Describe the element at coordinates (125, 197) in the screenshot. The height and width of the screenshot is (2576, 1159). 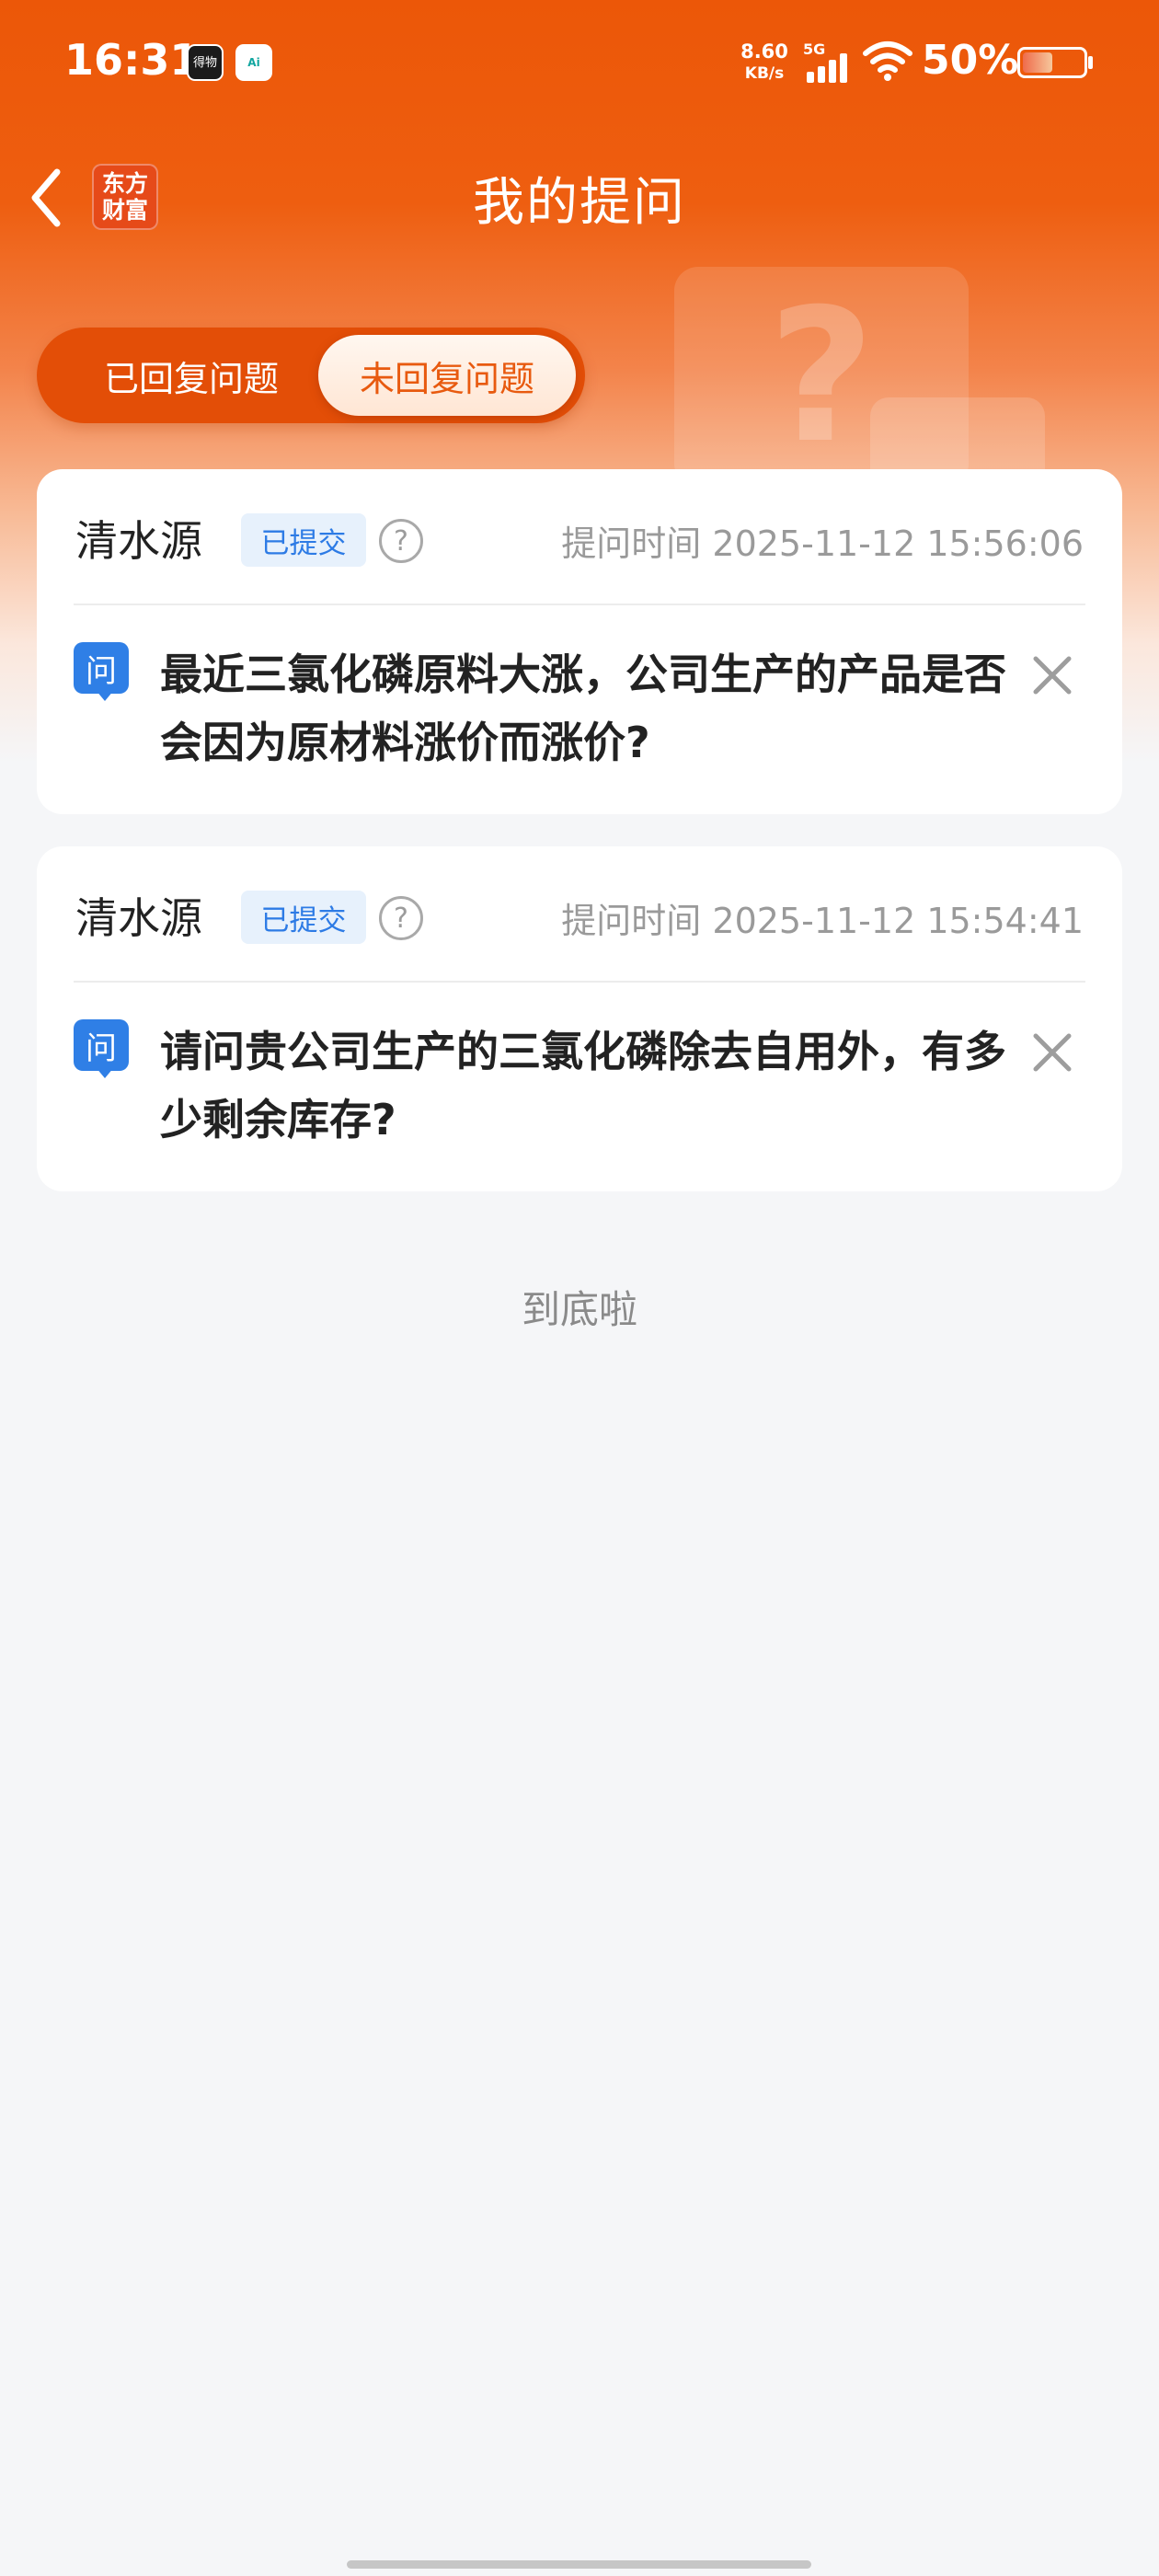
I see `eastmoney-logo: 东方 财富` at that location.